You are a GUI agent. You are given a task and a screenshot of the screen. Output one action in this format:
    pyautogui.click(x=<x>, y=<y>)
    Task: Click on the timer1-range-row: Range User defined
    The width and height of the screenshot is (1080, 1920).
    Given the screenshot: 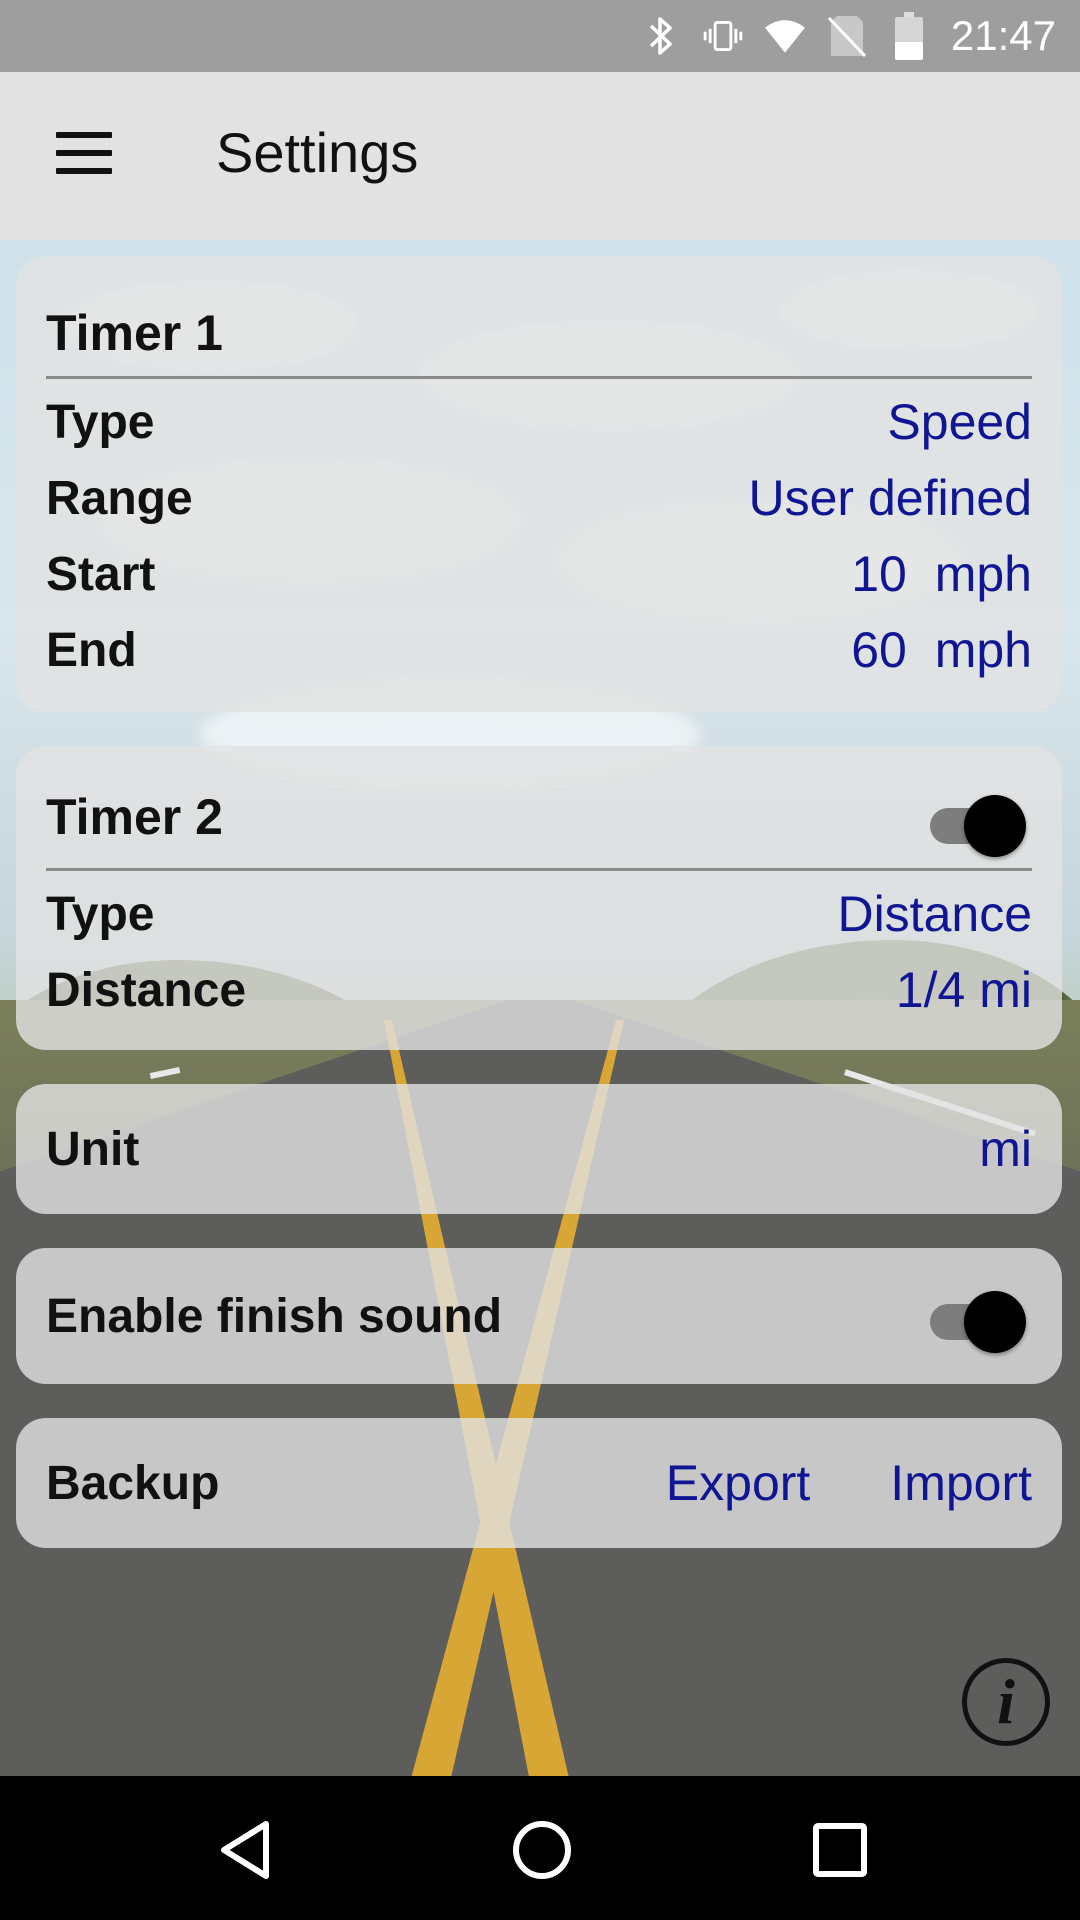 What is the action you would take?
    pyautogui.click(x=539, y=498)
    